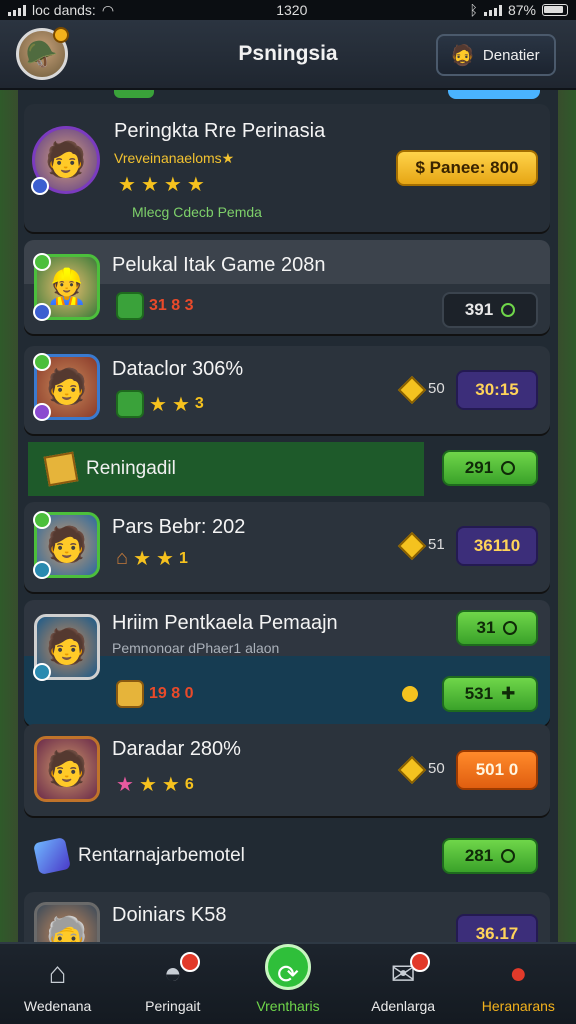  Describe the element at coordinates (518, 985) in the screenshot. I see `nav-item-trophy: ● Heranarans` at that location.